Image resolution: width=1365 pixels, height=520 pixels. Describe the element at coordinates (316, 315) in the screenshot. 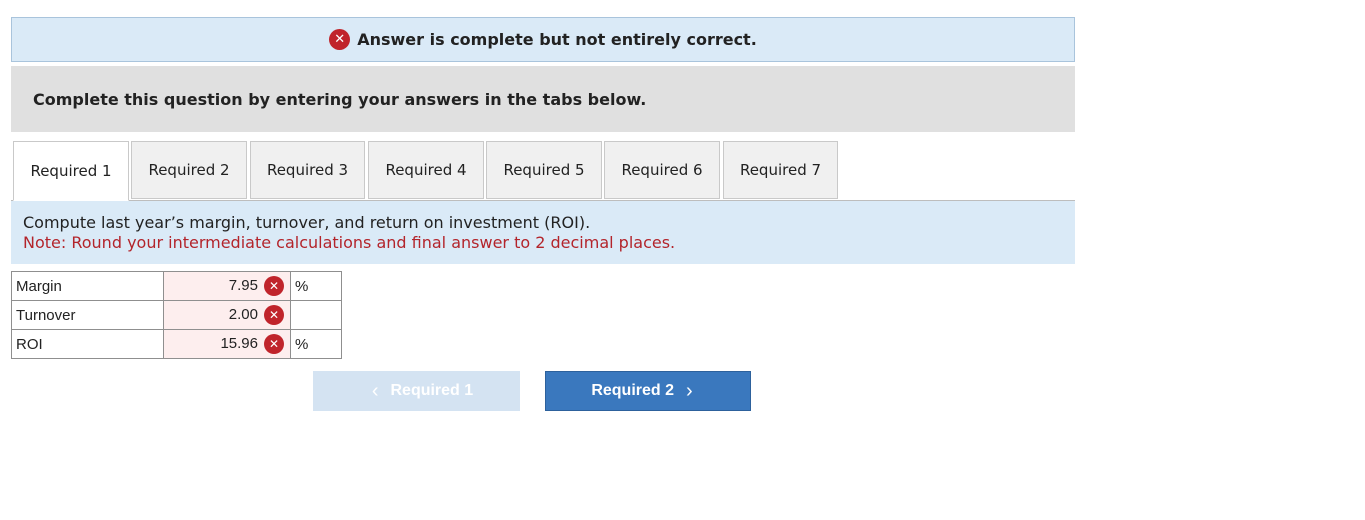

I see `unit-label` at that location.